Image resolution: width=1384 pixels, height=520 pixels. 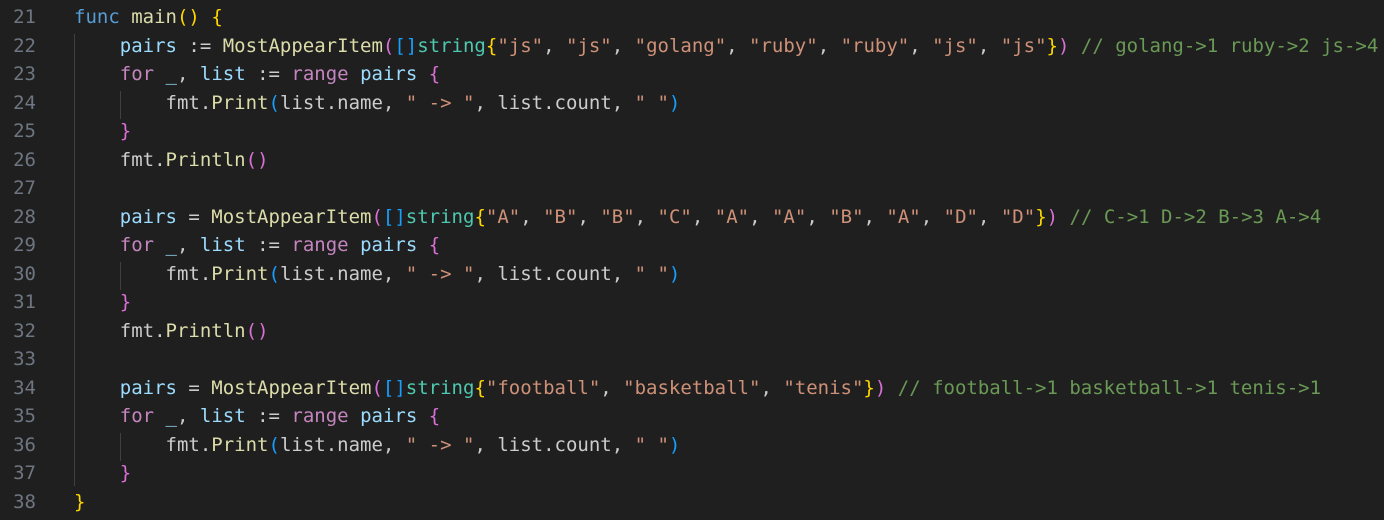 I want to click on code-line: 38}, so click(x=692, y=502).